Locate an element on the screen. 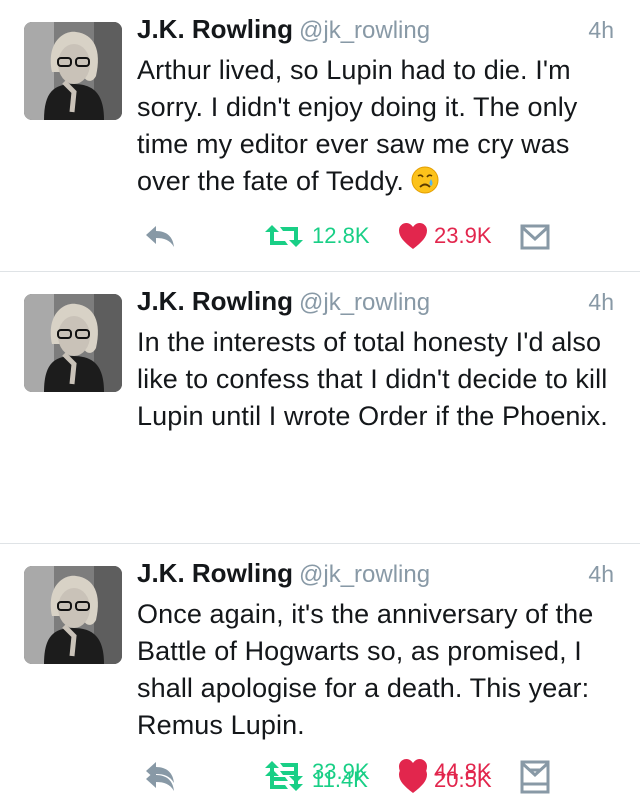  crying-face-icon is located at coordinates (425, 180).